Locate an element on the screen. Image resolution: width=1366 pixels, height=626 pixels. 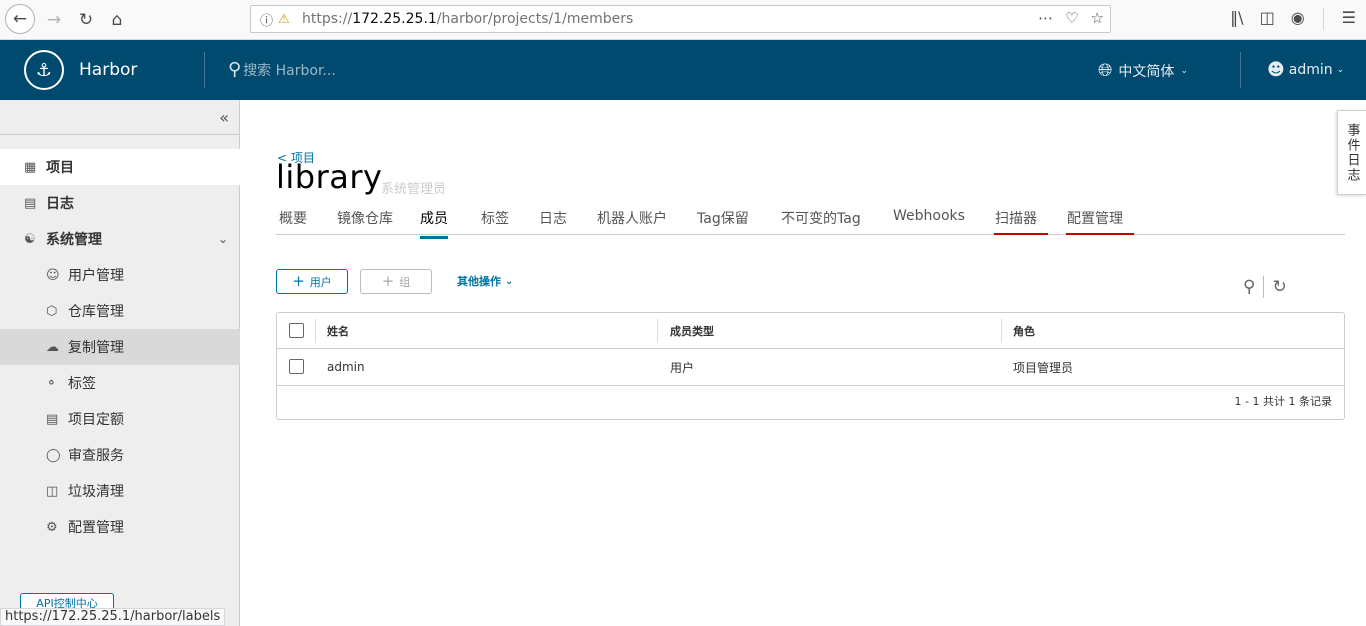
member-name: admin is located at coordinates (346, 367).